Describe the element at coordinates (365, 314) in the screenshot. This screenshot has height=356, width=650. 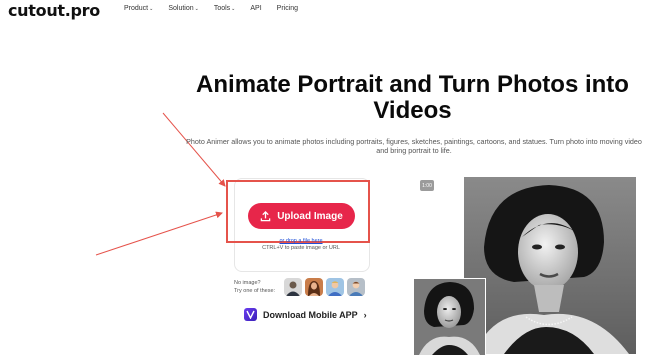
I see `chevron-right-icon: ›` at that location.